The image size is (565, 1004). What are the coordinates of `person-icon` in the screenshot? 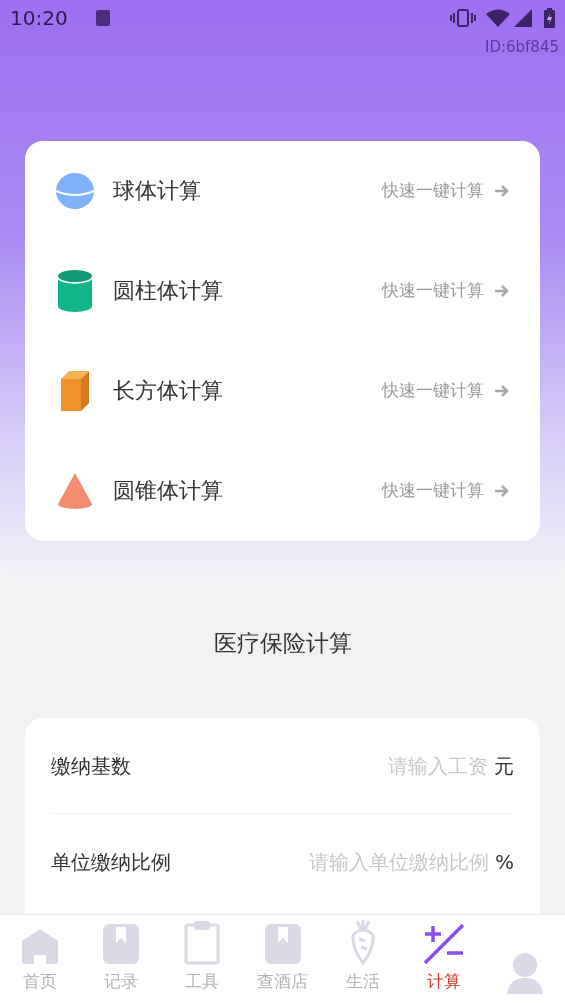 It's located at (524, 973).